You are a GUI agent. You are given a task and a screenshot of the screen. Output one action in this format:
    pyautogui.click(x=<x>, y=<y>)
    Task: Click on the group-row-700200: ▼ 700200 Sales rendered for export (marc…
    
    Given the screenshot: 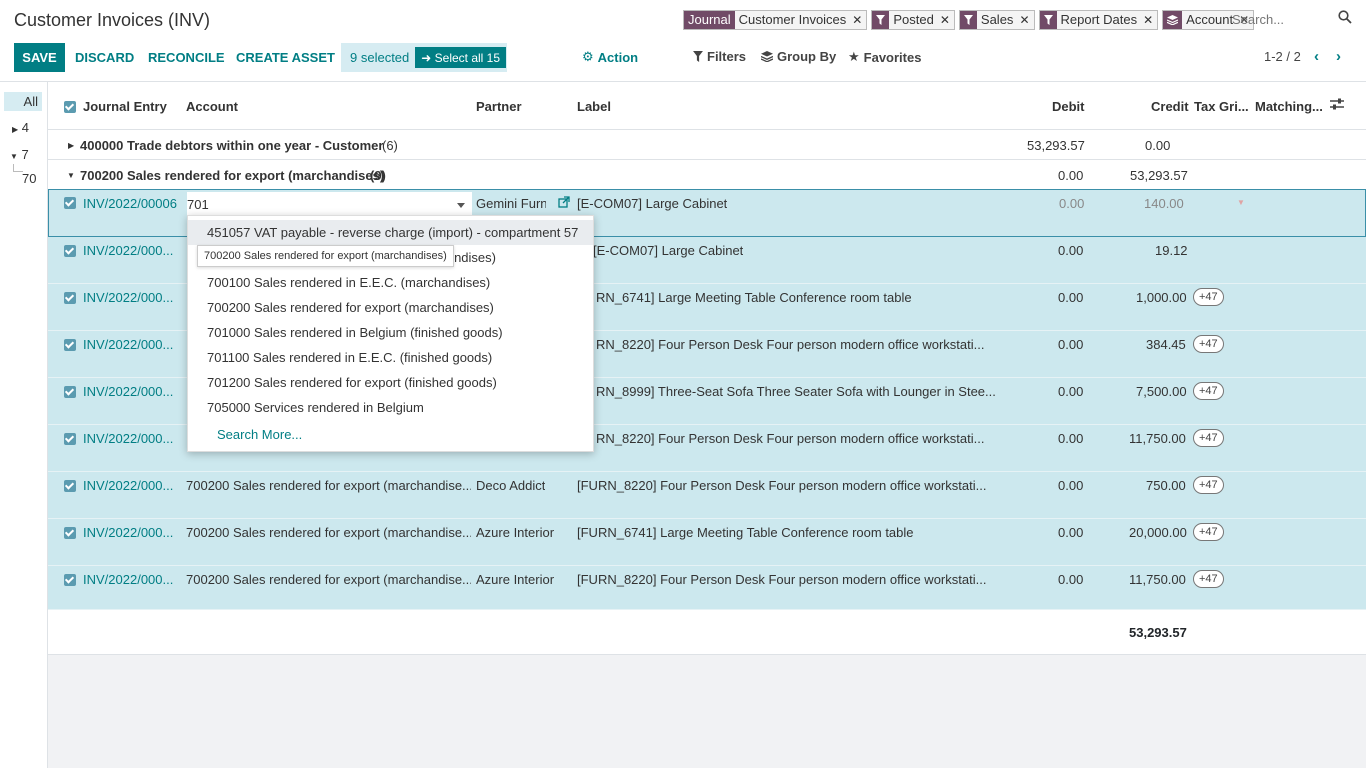 What is the action you would take?
    pyautogui.click(x=707, y=175)
    